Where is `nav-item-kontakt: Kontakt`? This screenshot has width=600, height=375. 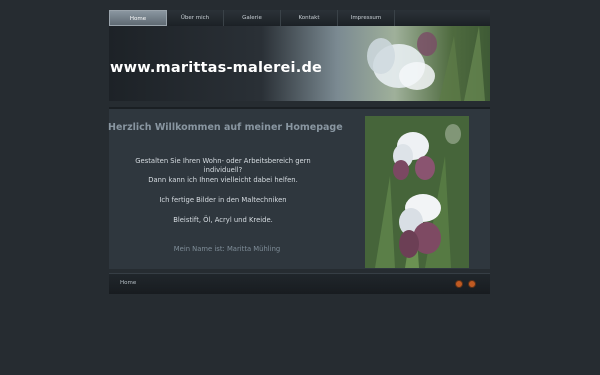
nav-item-kontakt: Kontakt is located at coordinates (309, 18).